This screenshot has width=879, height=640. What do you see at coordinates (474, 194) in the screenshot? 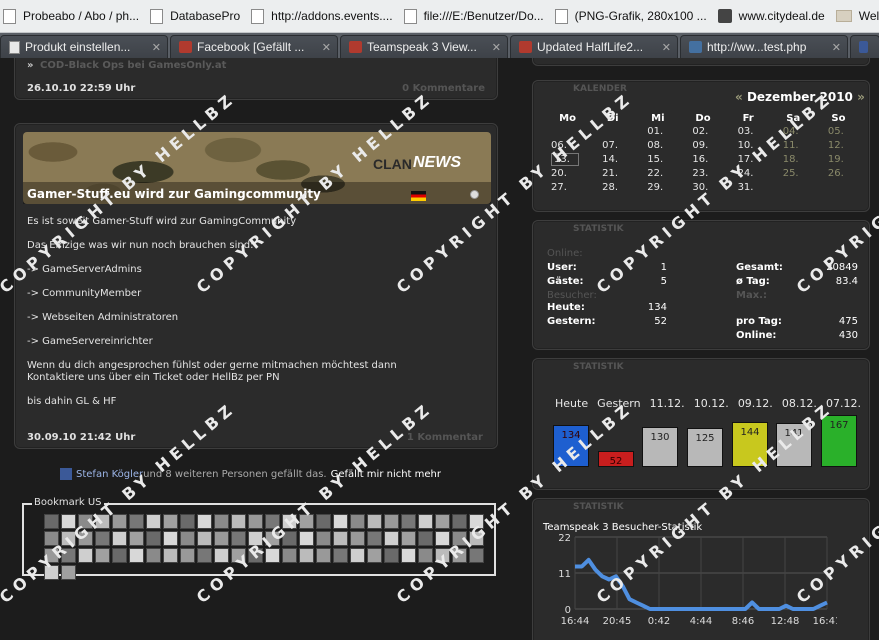
I see `zoom-icon` at bounding box center [474, 194].